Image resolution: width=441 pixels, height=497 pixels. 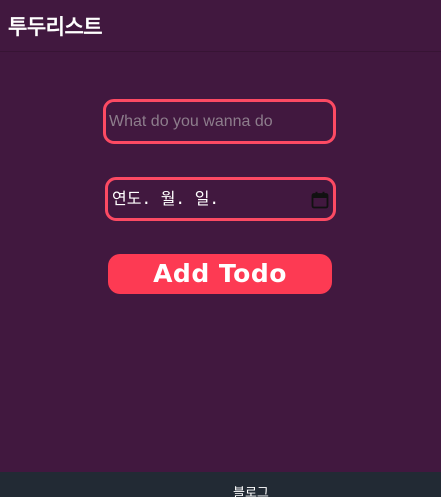 What do you see at coordinates (219, 121) in the screenshot?
I see `todo-text-input` at bounding box center [219, 121].